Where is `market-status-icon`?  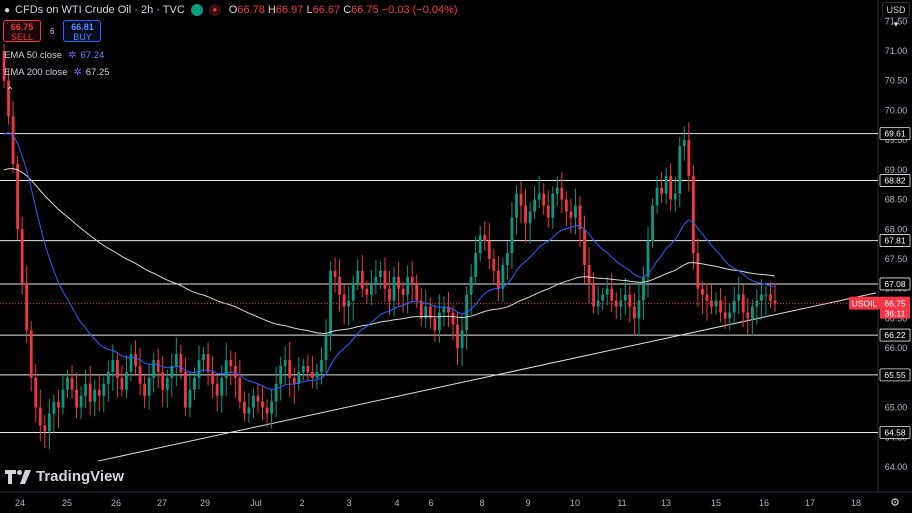
market-status-icon is located at coordinates (196, 10).